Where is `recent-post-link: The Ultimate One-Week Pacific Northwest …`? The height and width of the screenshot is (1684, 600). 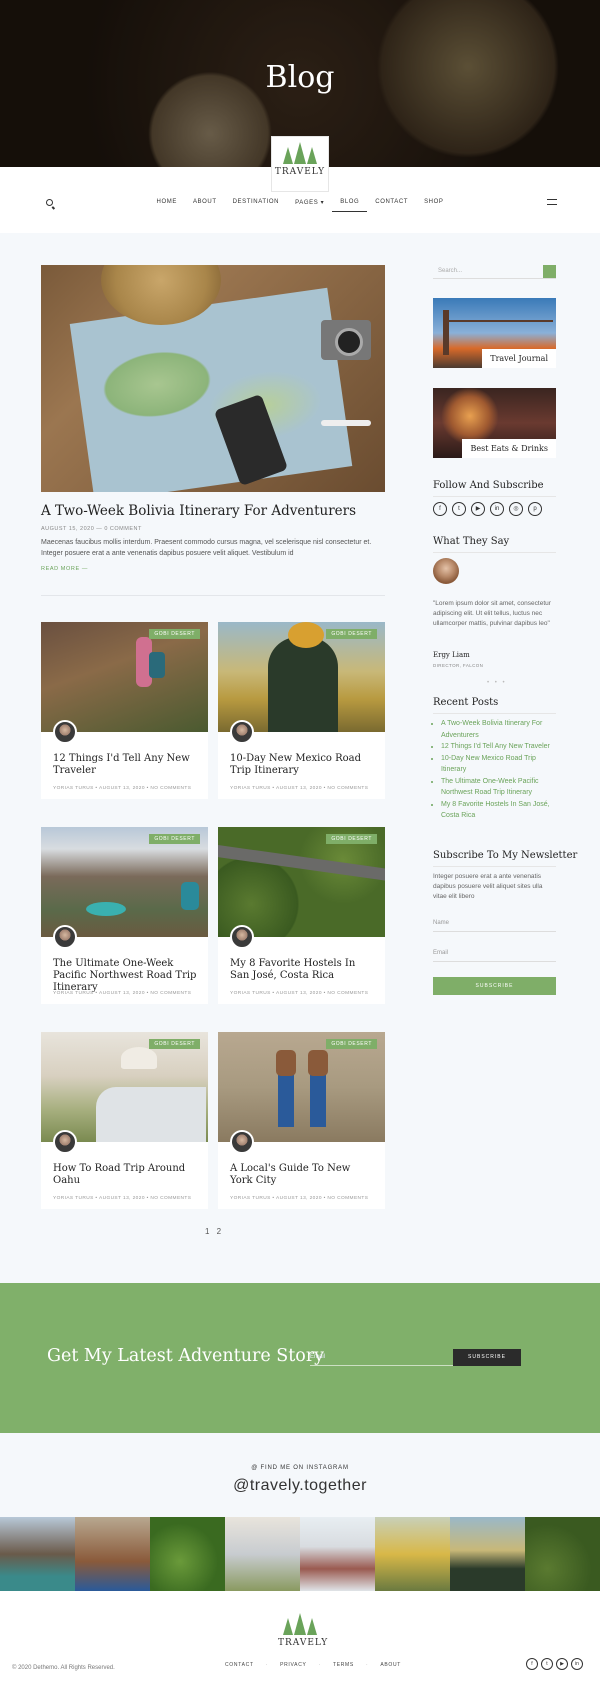 recent-post-link: The Ultimate One-Week Pacific Northwest … is located at coordinates (500, 787).